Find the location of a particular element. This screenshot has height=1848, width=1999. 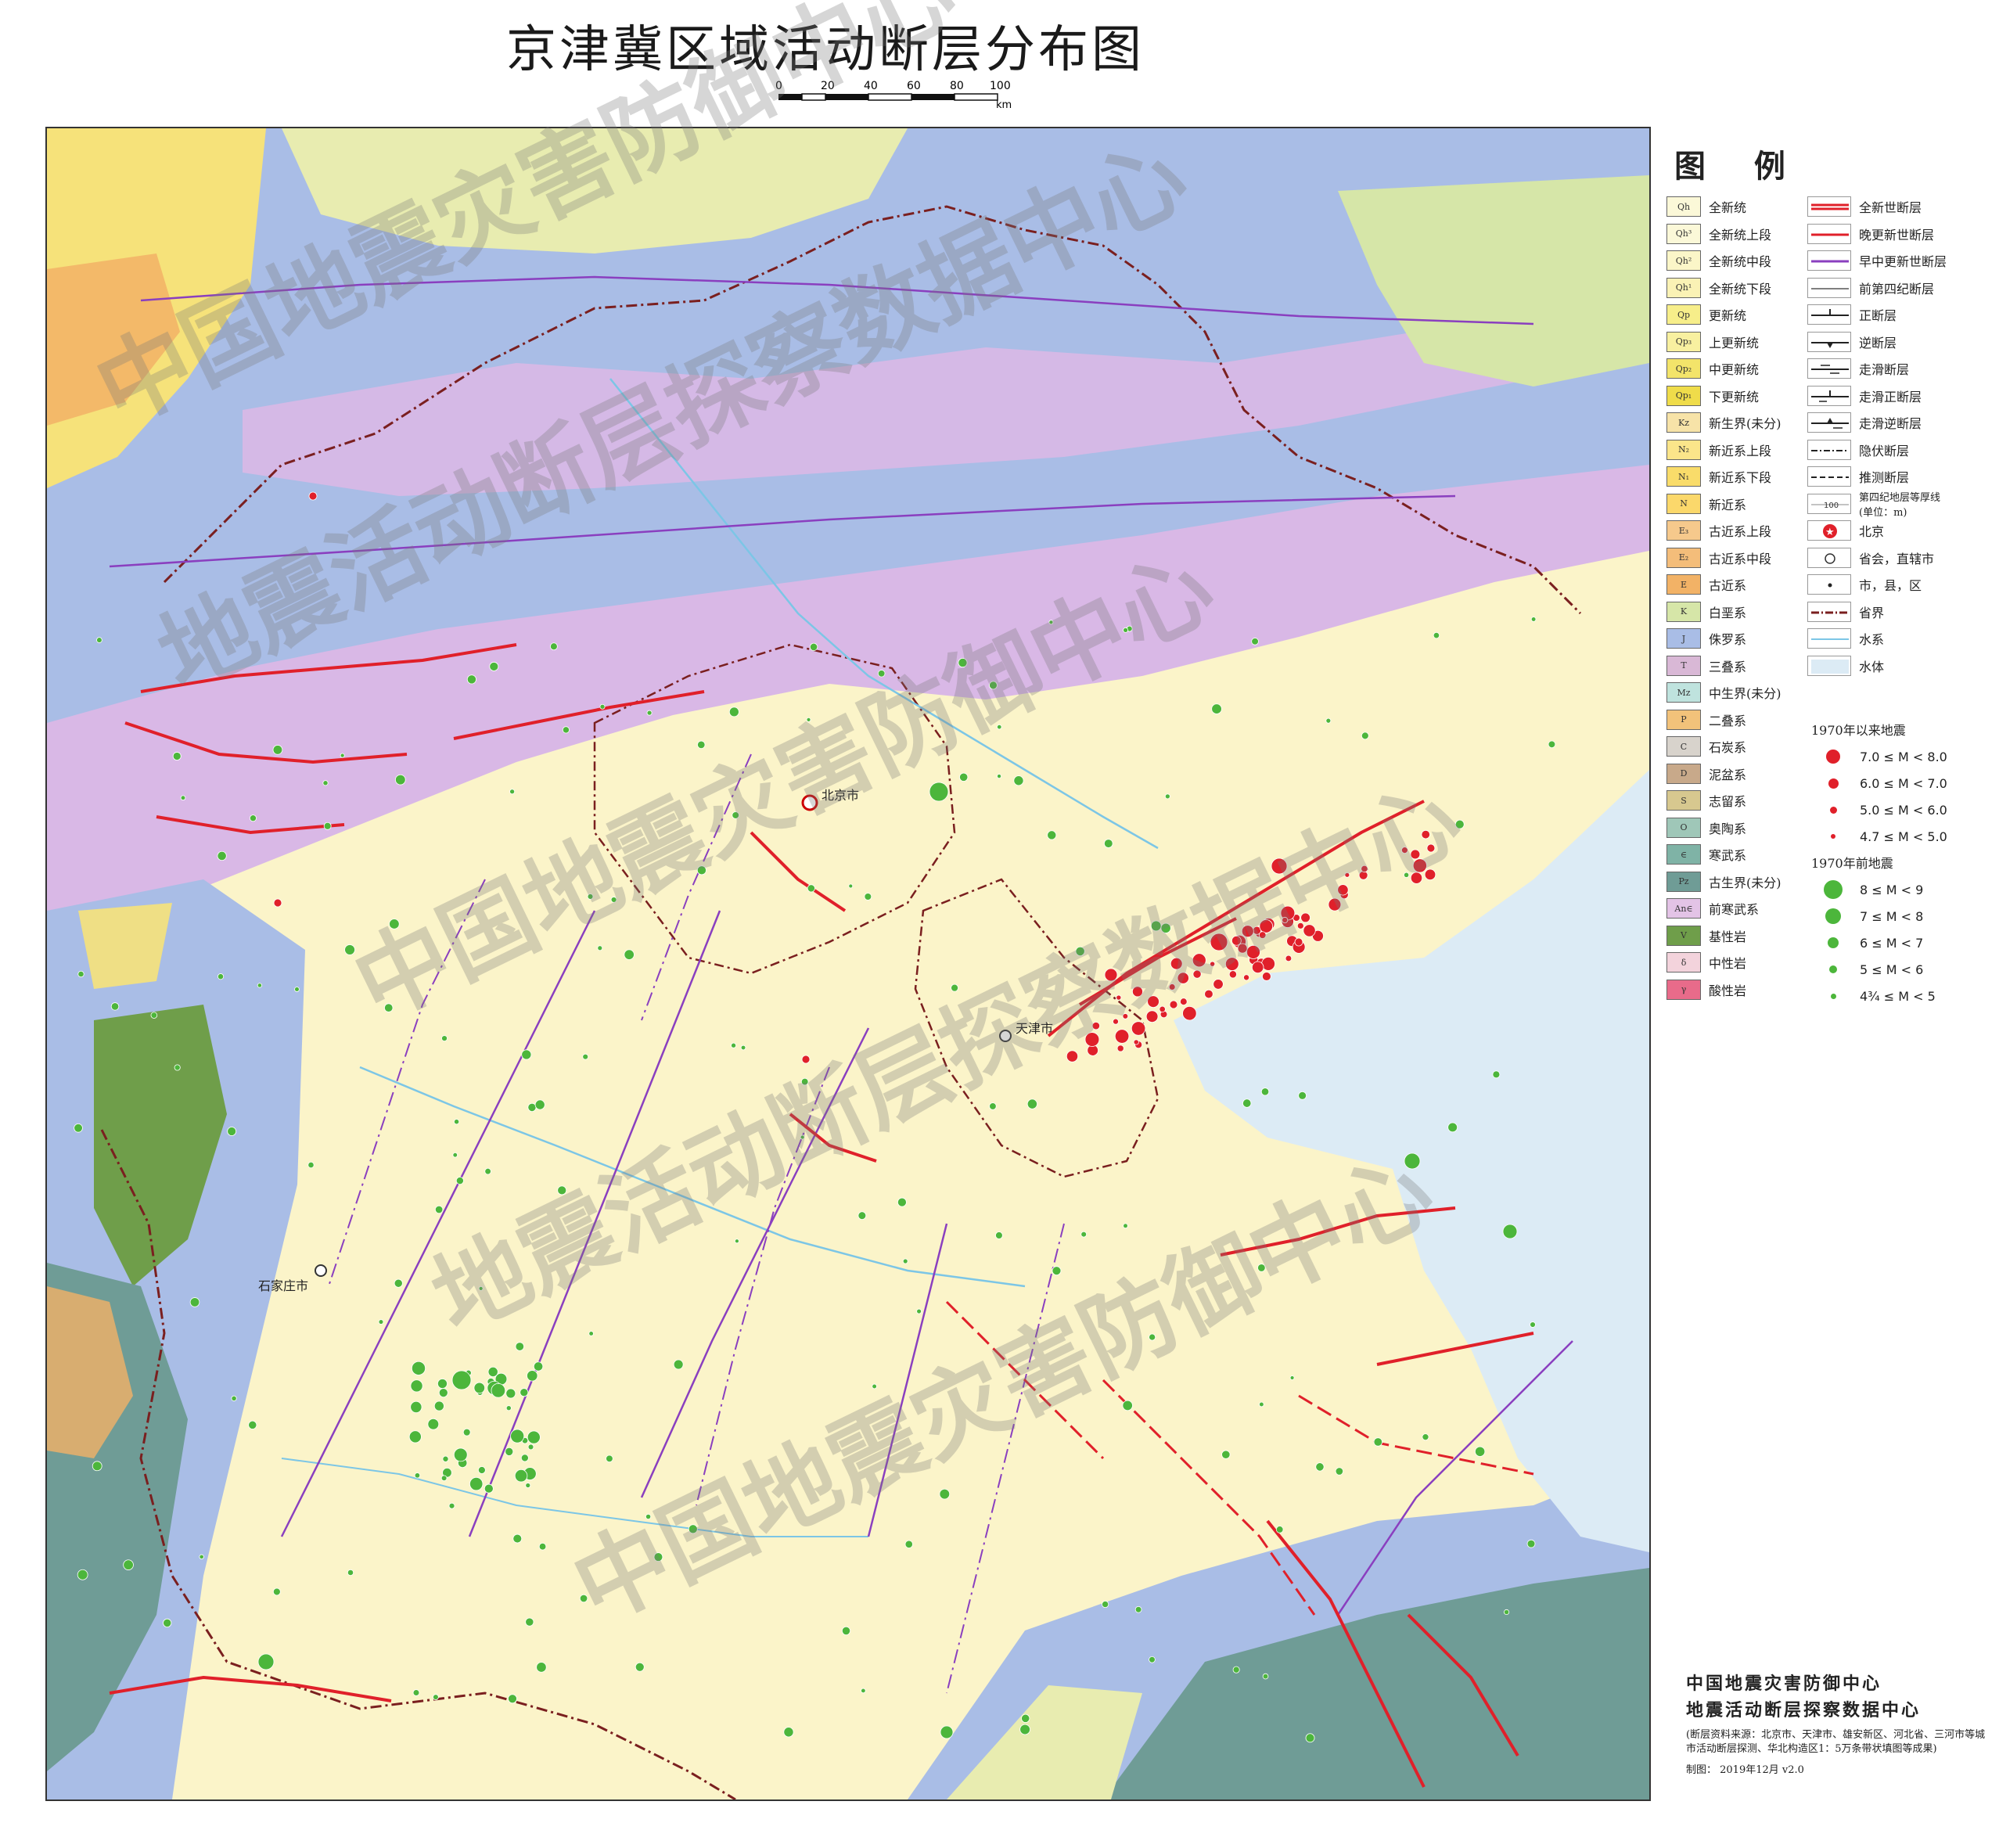

city-label-beijing: 北京市 is located at coordinates (840, 795).